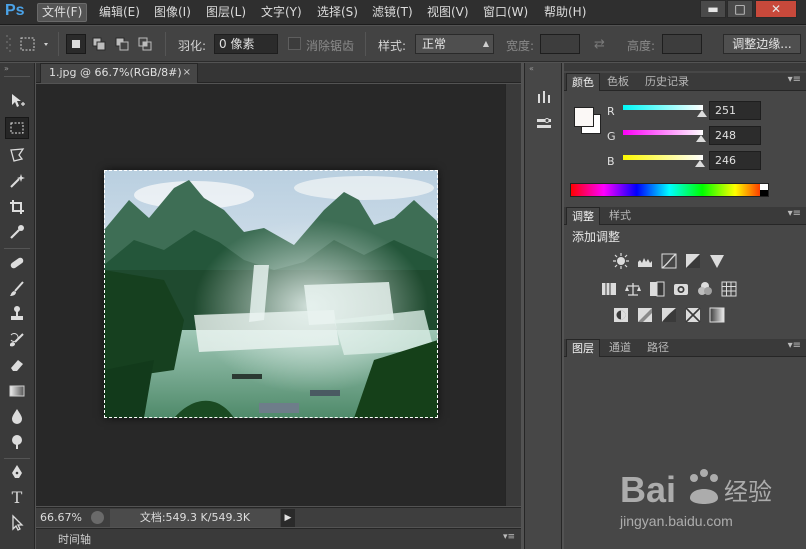 The height and width of the screenshot is (549, 806). I want to click on curves-icon, so click(668, 261).